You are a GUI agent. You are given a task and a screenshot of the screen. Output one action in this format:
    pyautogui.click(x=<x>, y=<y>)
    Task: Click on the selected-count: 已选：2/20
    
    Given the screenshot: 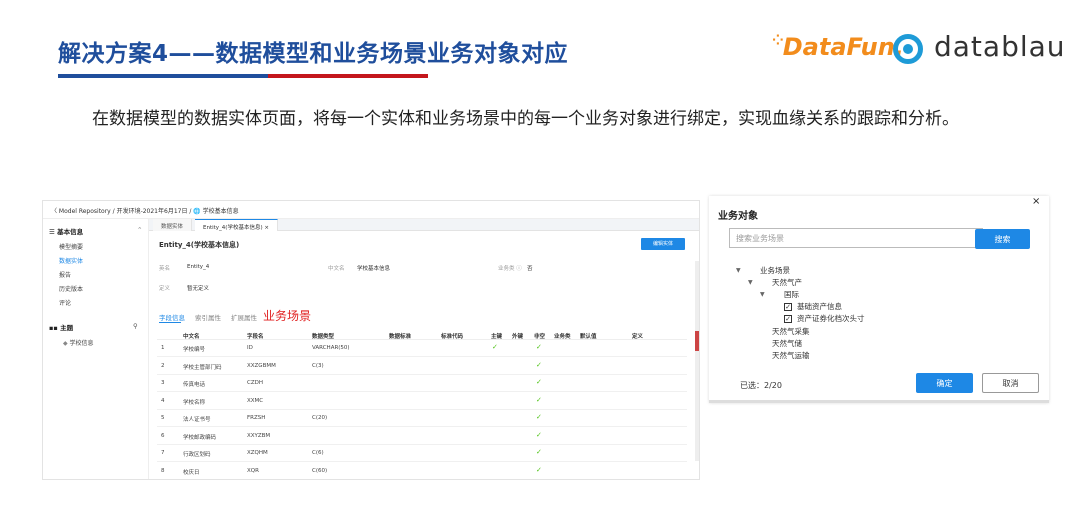 What is the action you would take?
    pyautogui.click(x=761, y=385)
    